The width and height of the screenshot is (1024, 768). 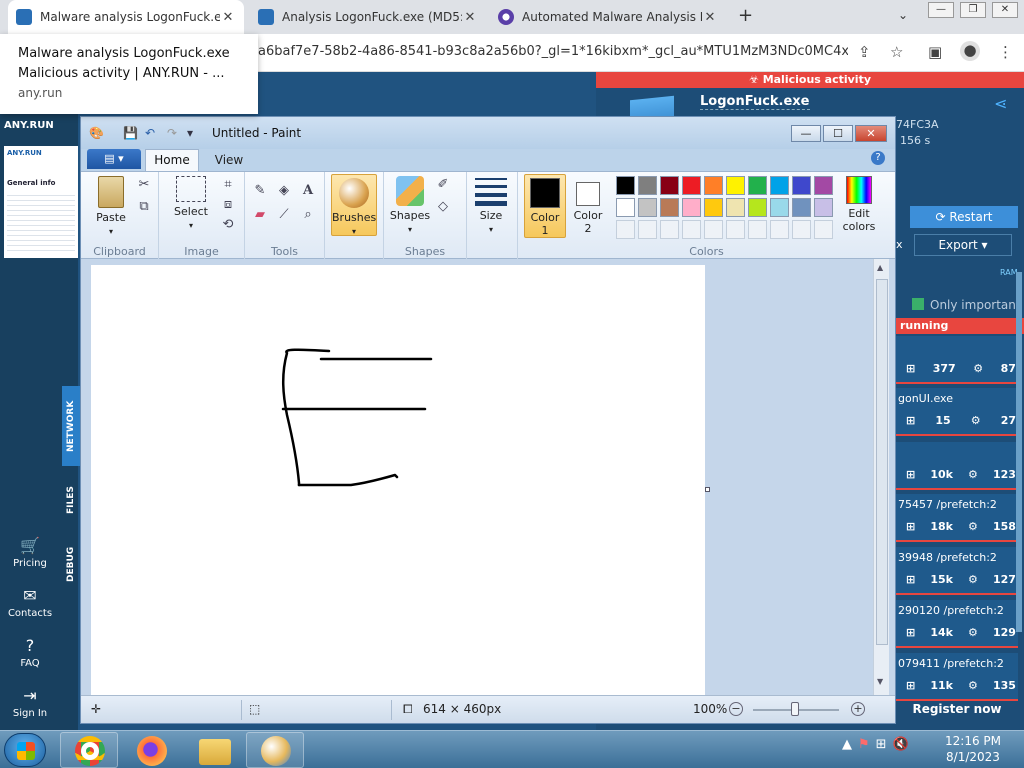 I want to click on scroll-up-icon: ▲, so click(x=880, y=267).